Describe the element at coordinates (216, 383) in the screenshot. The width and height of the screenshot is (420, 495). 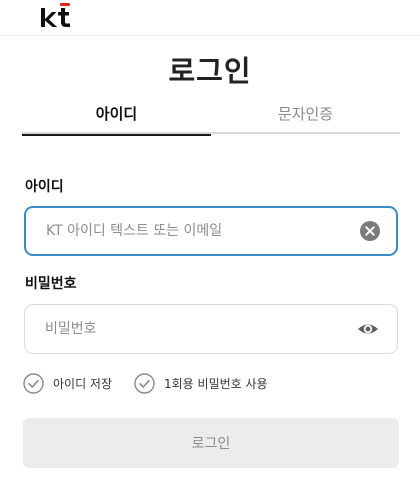
I see `one-time-password-label: 1회용 비밀번호 사용` at that location.